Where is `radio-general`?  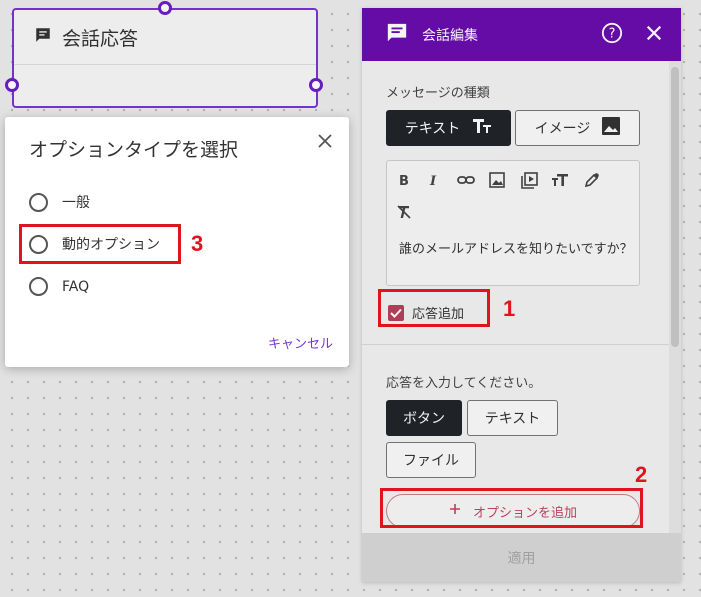 radio-general is located at coordinates (38, 202).